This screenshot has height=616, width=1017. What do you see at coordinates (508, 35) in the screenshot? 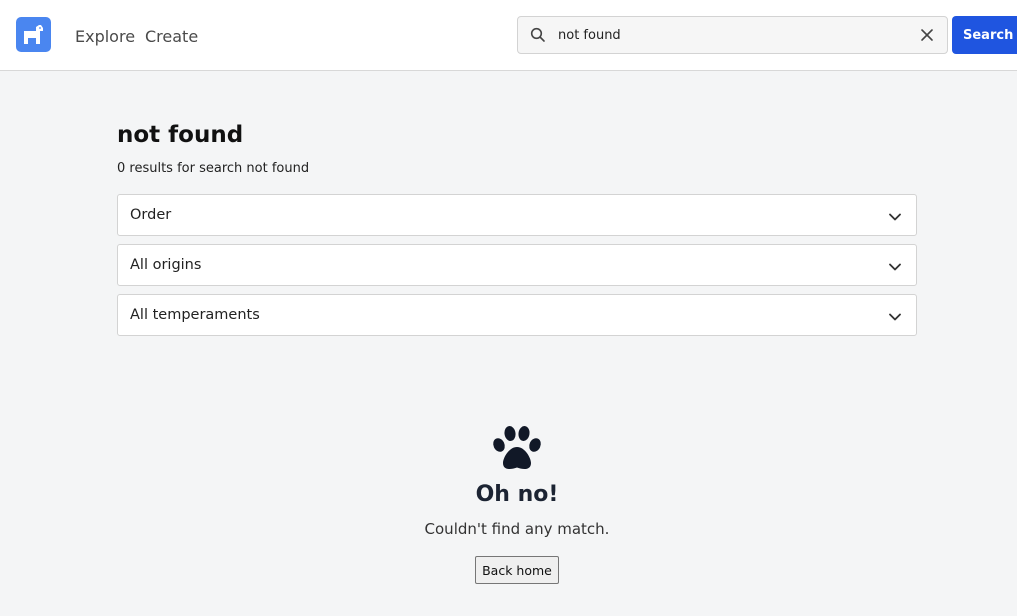
I see `navbar: Explore Create Search` at bounding box center [508, 35].